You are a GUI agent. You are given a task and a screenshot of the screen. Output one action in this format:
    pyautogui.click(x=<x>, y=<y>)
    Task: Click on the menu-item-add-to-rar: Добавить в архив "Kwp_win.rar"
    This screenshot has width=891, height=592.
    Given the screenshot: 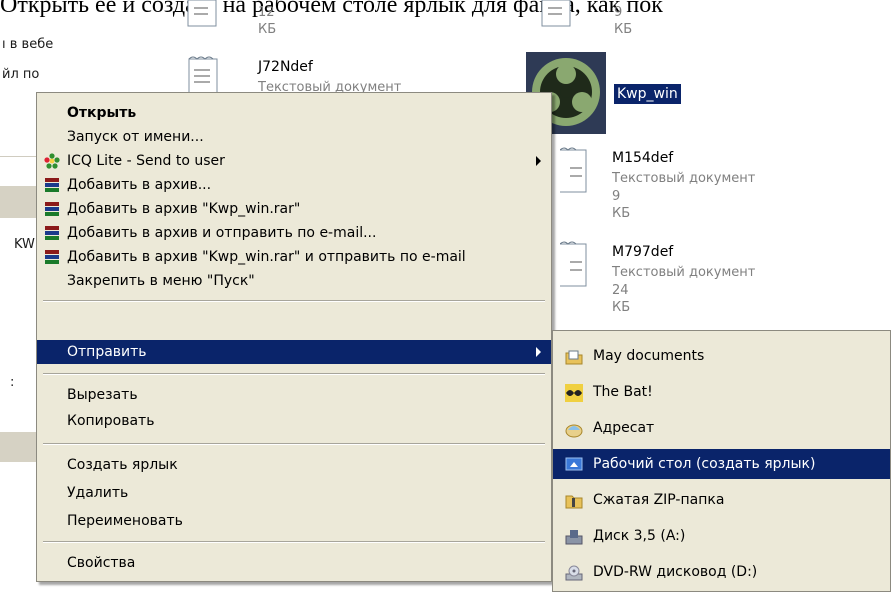 What is the action you would take?
    pyautogui.click(x=294, y=209)
    